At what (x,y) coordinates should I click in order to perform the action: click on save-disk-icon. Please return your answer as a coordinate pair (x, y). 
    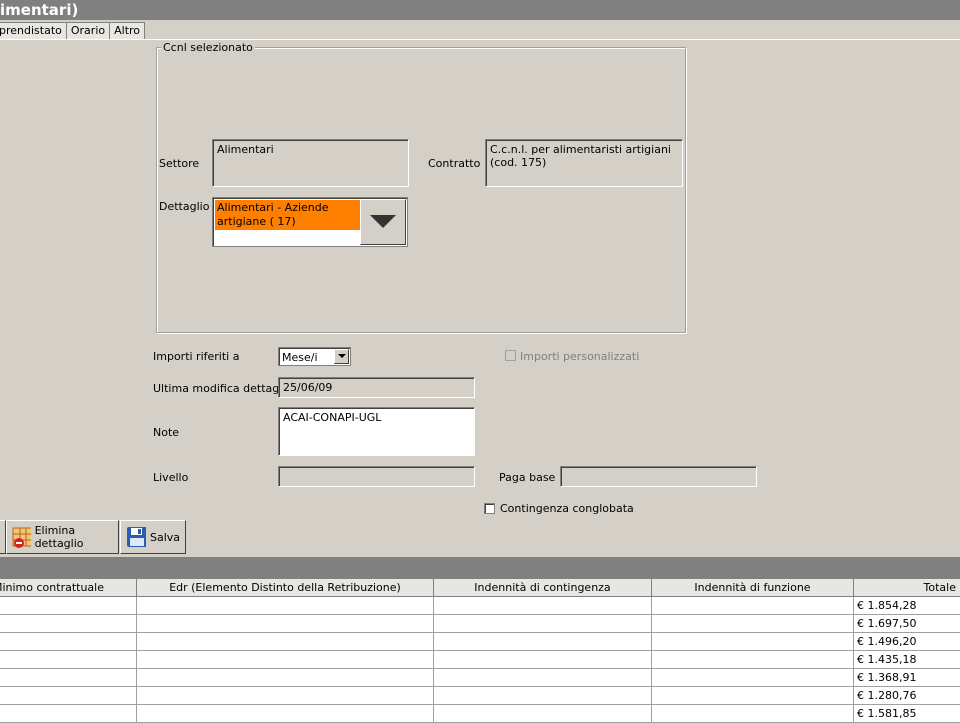
    Looking at the image, I should click on (136, 537).